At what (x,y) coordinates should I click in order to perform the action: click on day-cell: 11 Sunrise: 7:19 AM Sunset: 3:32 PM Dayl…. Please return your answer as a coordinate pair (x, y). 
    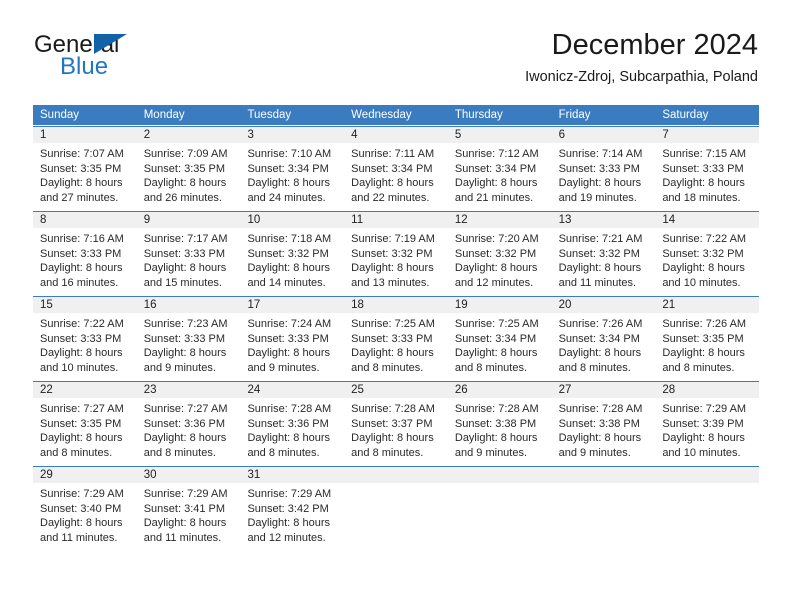
    Looking at the image, I should click on (396, 253).